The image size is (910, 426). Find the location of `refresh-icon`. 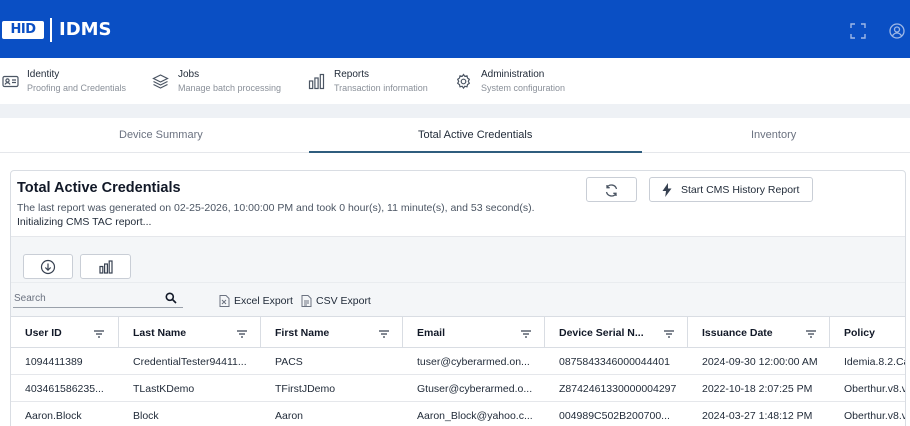

refresh-icon is located at coordinates (611, 190).